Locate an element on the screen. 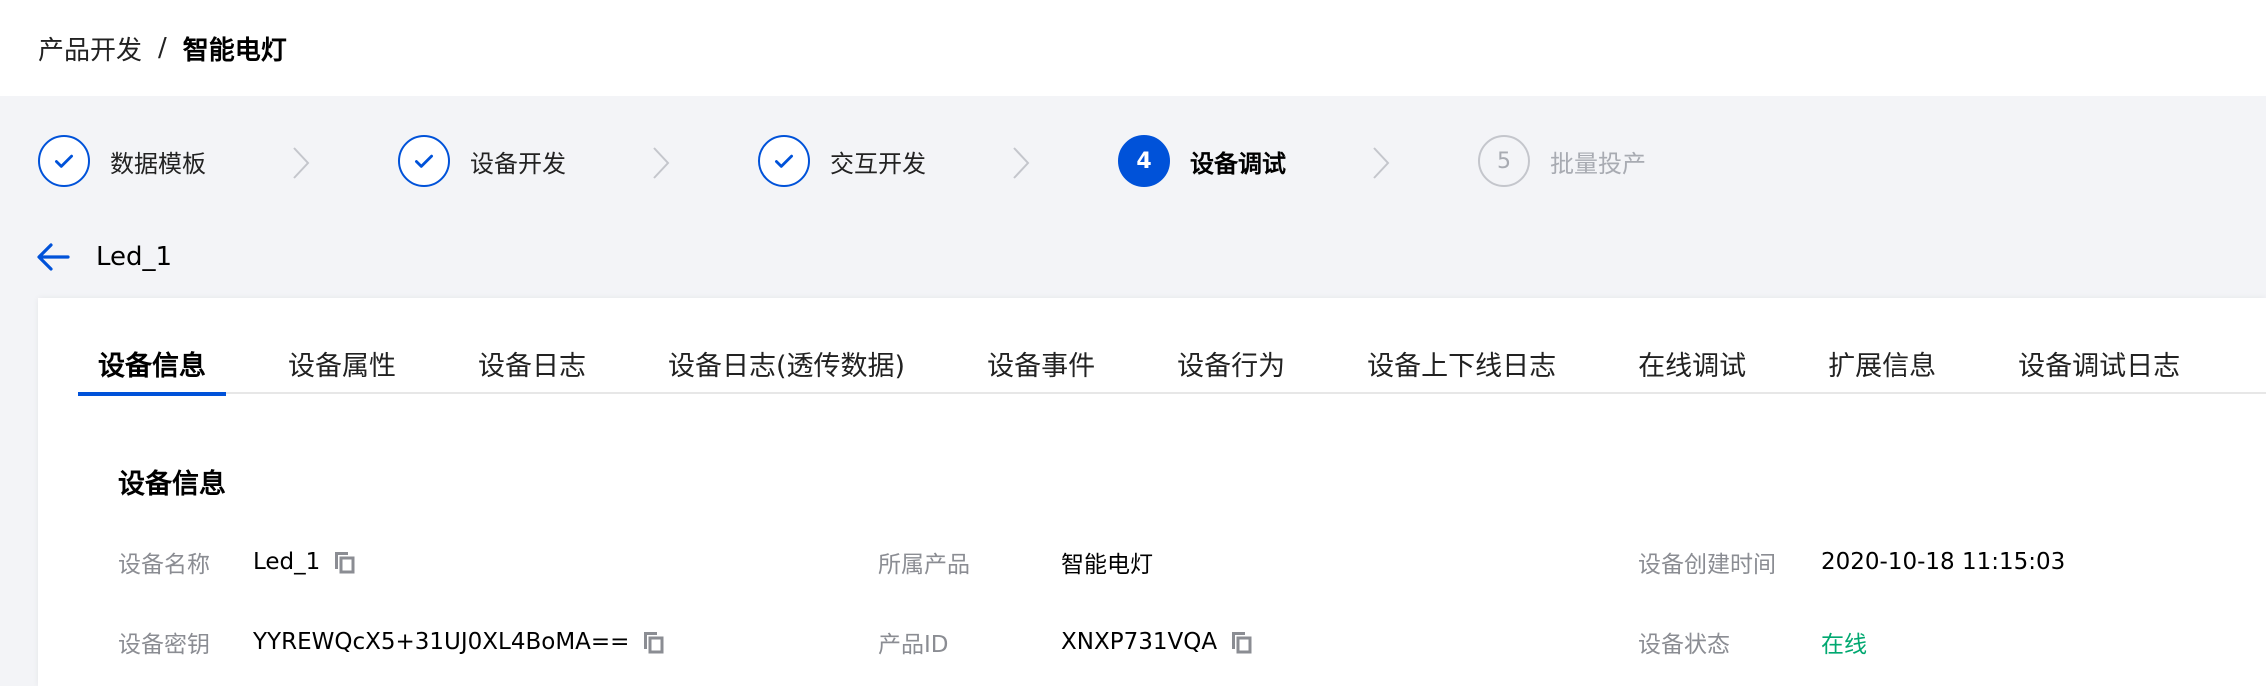  breadcrumb: 产品开发 / 智能电灯 is located at coordinates (1133, 48).